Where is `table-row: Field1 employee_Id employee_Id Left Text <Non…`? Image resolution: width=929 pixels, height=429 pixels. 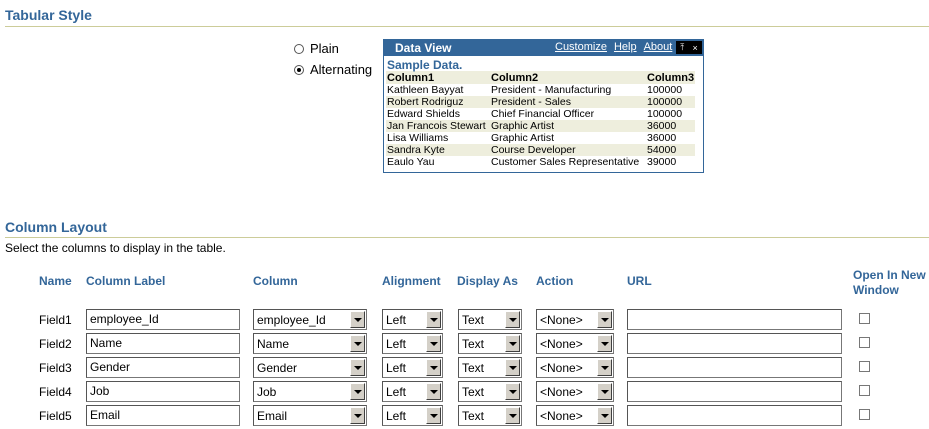
table-row: Field1 employee_Id employee_Id Left Text <Non… is located at coordinates (464, 320).